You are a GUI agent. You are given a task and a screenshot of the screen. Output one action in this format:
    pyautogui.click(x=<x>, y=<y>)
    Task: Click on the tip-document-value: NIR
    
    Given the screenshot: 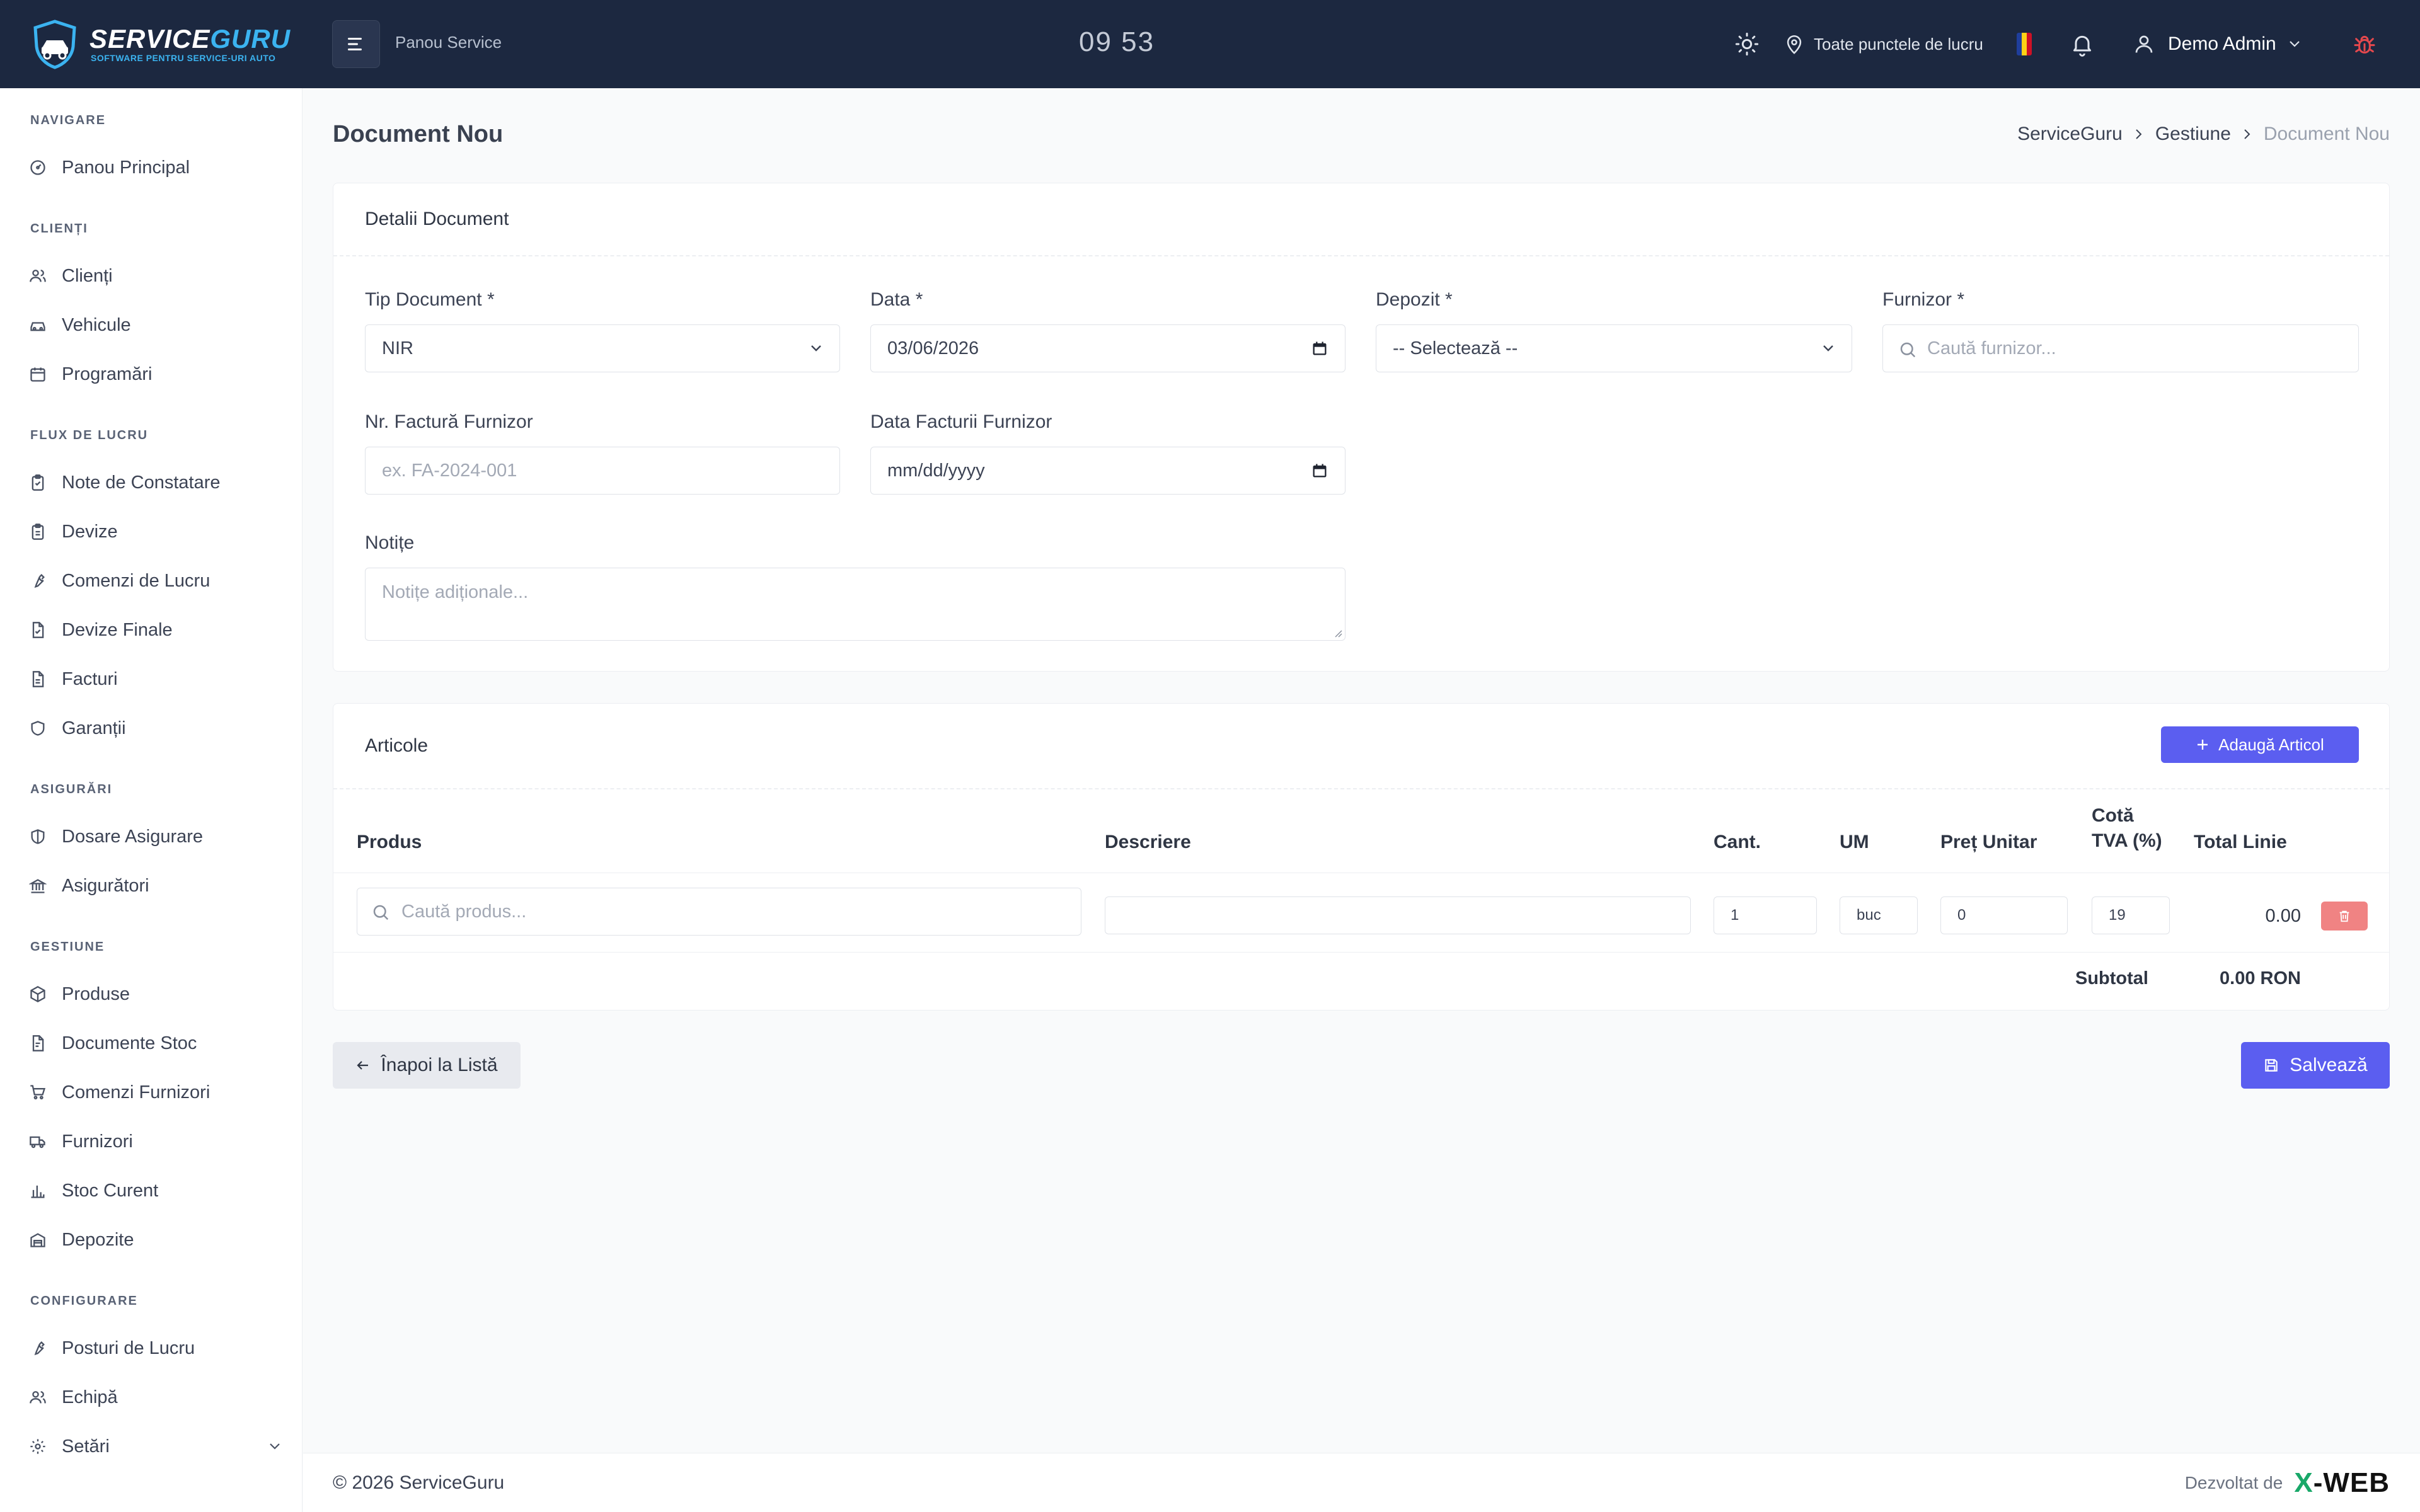 What is the action you would take?
    pyautogui.click(x=397, y=348)
    